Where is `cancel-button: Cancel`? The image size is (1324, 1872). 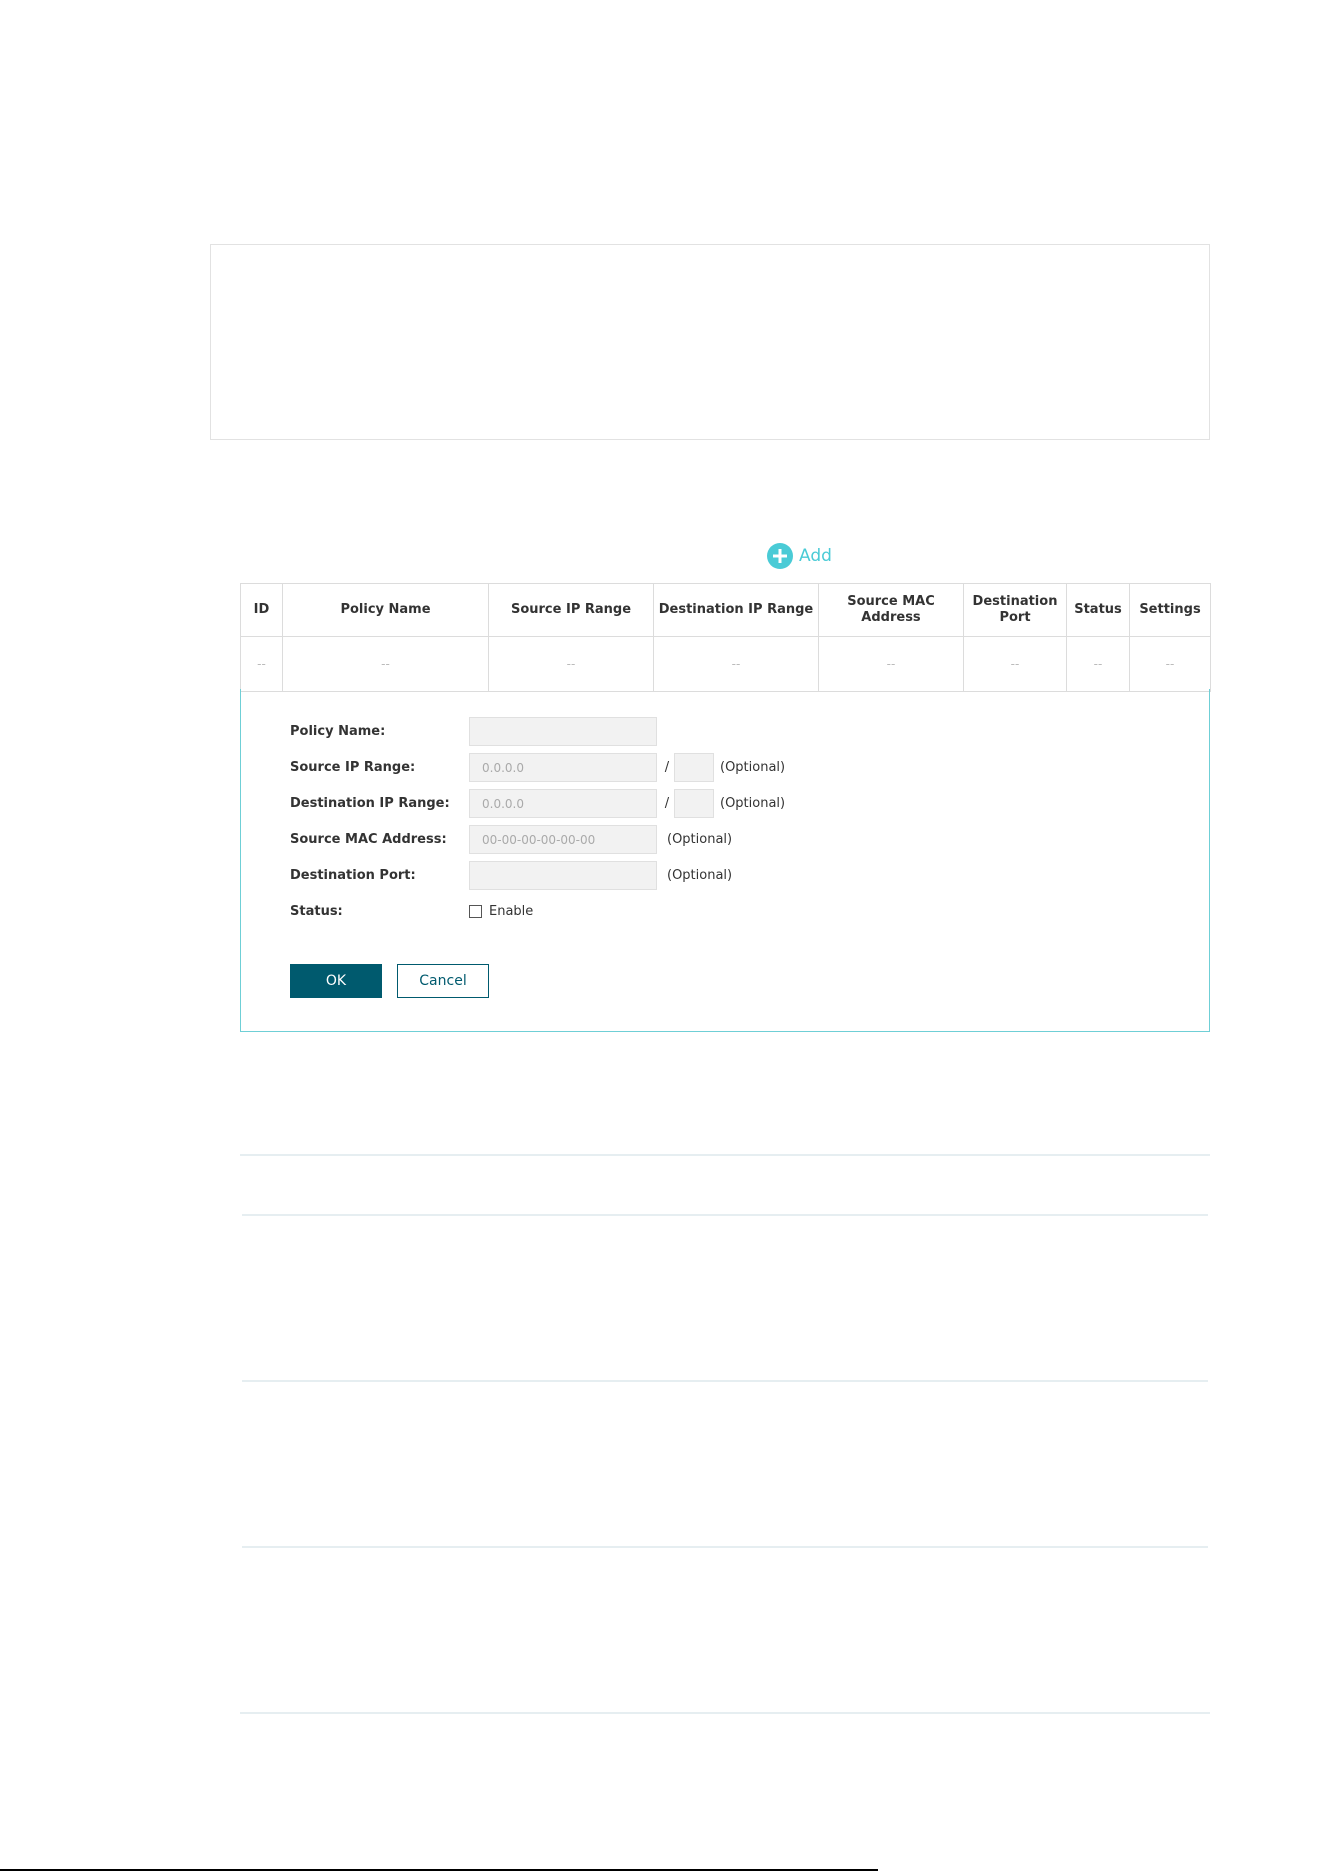
cancel-button: Cancel is located at coordinates (443, 981).